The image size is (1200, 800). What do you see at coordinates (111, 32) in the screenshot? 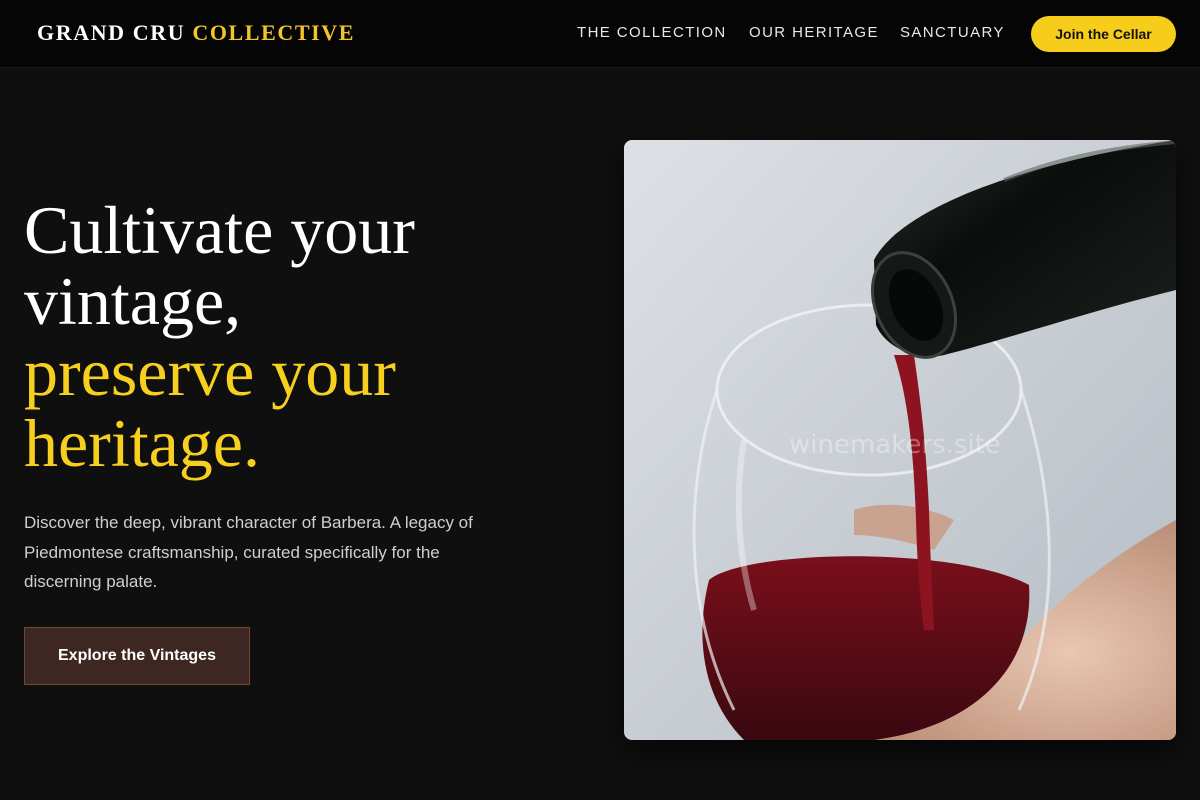
I see `brand-name-primary: GRAND CRU` at bounding box center [111, 32].